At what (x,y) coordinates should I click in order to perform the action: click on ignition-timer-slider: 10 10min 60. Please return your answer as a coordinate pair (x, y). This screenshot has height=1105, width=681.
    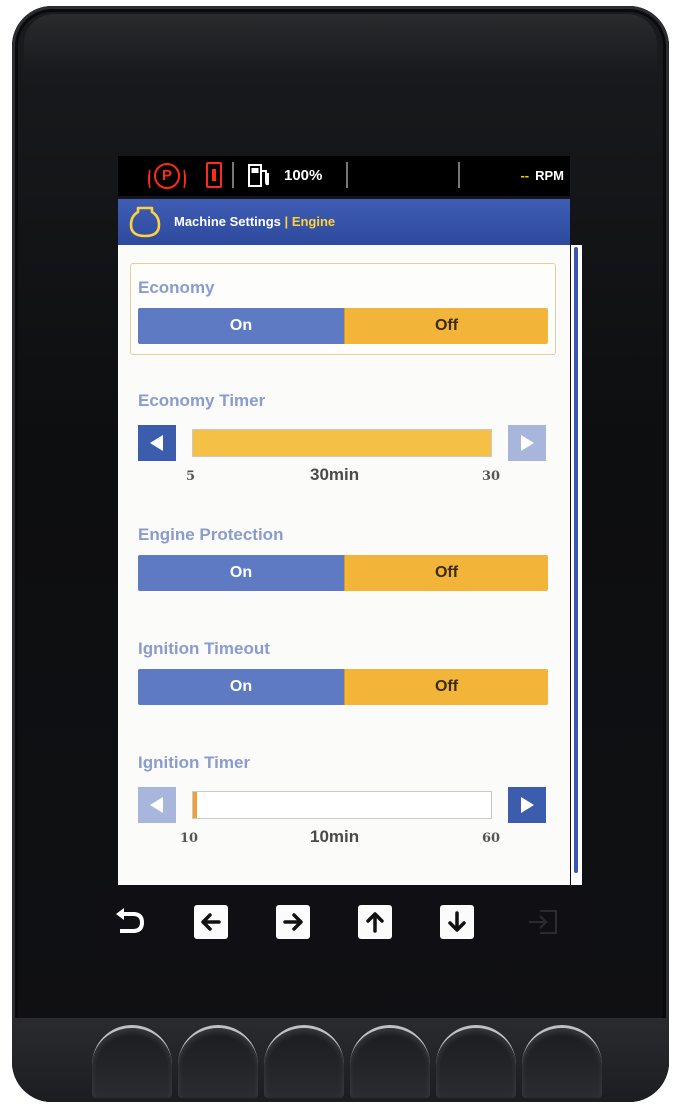
    Looking at the image, I should click on (343, 816).